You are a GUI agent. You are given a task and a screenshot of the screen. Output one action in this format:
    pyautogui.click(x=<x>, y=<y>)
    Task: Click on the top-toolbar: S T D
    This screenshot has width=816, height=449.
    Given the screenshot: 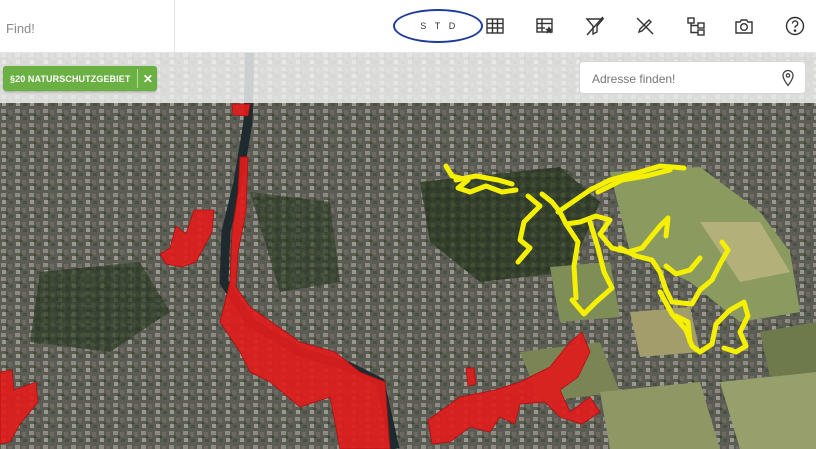 What is the action you would take?
    pyautogui.click(x=408, y=26)
    